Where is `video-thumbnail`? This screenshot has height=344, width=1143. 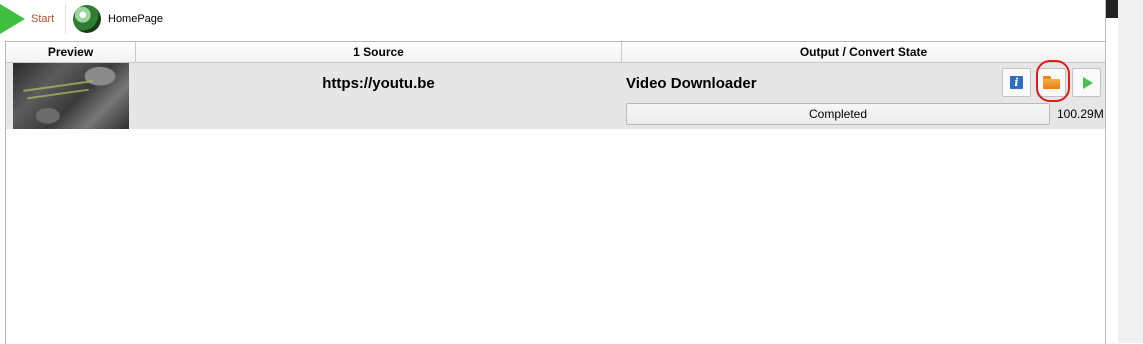
video-thumbnail is located at coordinates (71, 96).